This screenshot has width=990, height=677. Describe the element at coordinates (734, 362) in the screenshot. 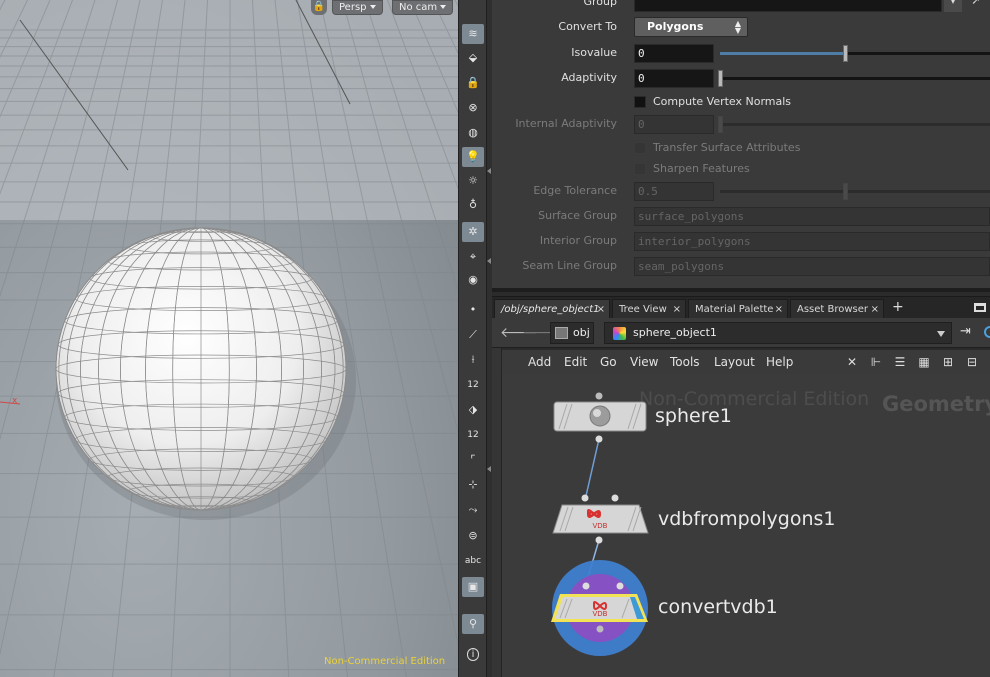

I see `menu-layout: Layout` at that location.